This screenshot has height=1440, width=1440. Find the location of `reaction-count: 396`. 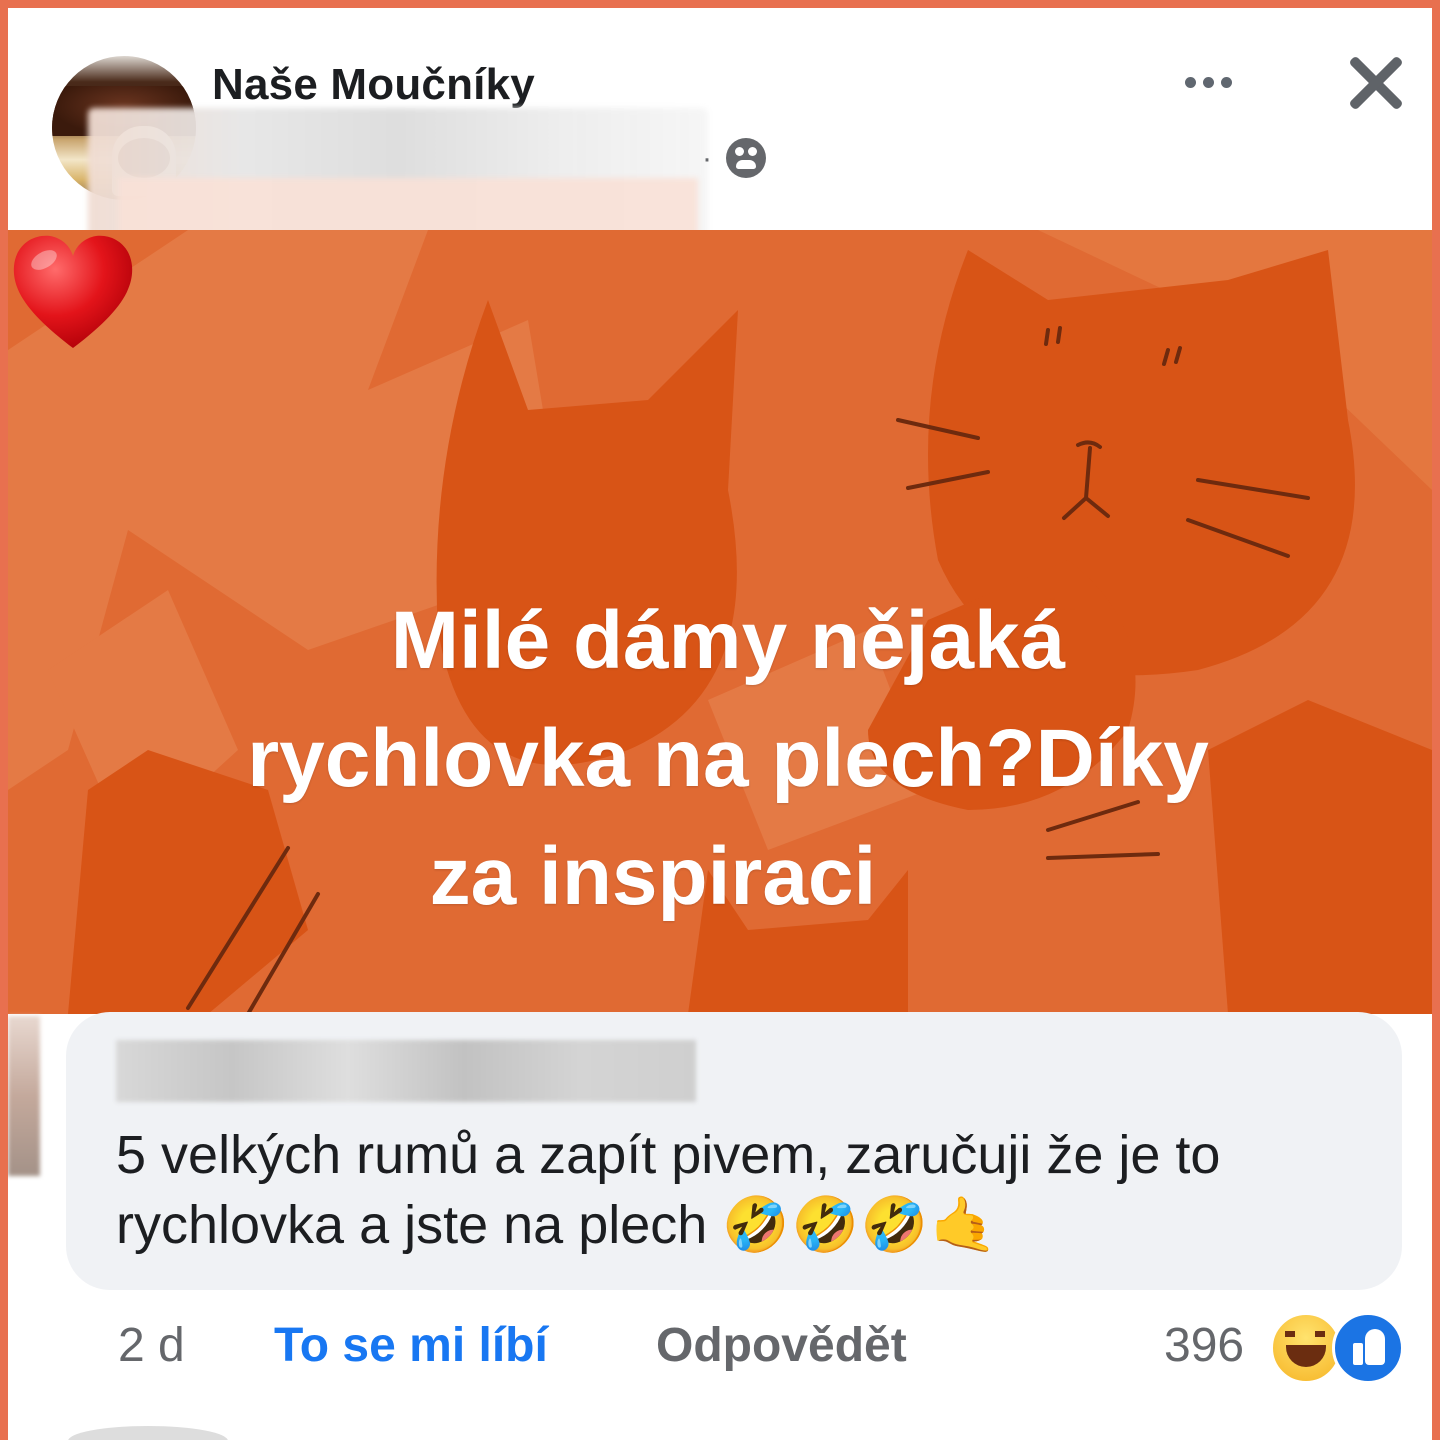

reaction-count: 396 is located at coordinates (1204, 1345).